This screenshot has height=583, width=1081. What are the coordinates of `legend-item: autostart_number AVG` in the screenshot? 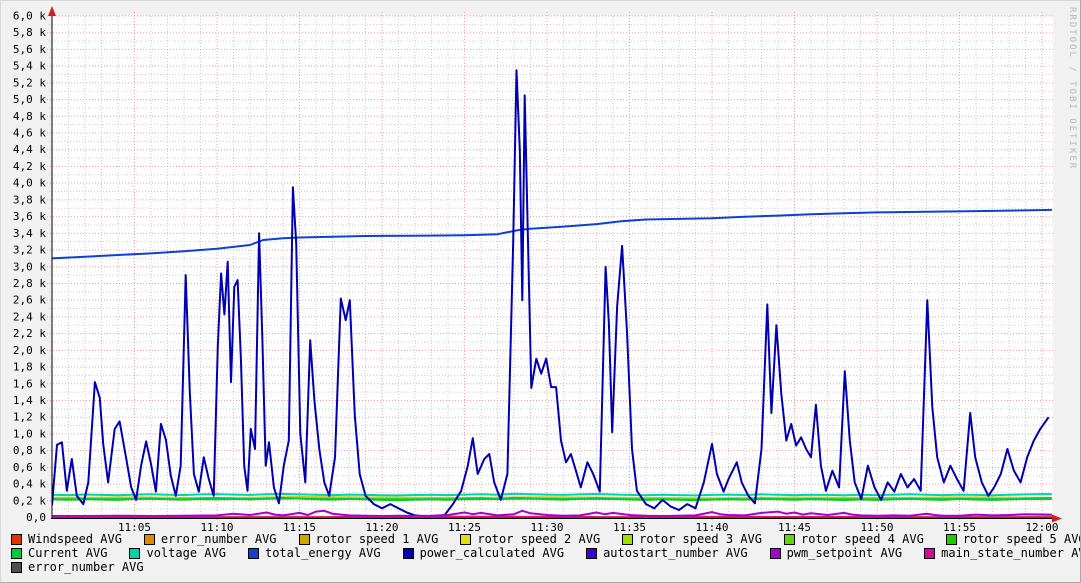 It's located at (667, 553).